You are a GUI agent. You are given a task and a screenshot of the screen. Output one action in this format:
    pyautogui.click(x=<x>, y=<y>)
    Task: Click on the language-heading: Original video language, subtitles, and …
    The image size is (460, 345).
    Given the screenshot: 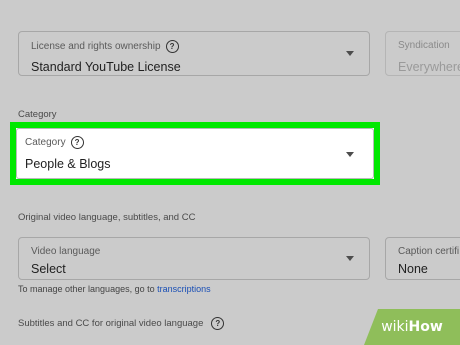 What is the action you would take?
    pyautogui.click(x=107, y=217)
    